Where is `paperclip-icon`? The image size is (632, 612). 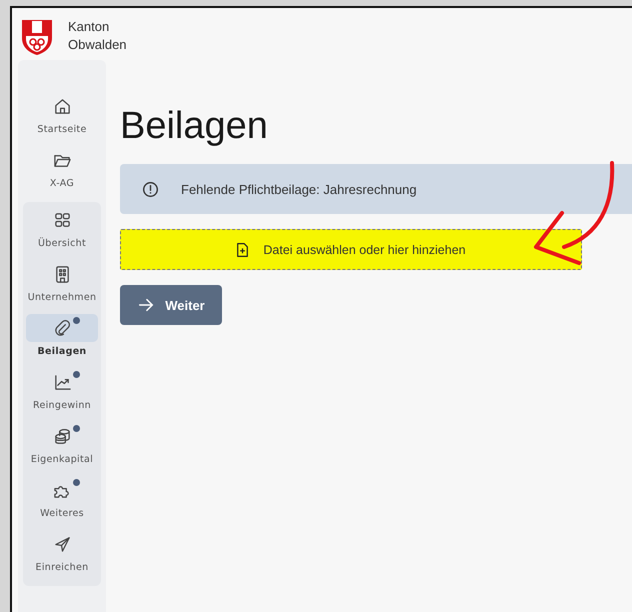 paperclip-icon is located at coordinates (62, 328).